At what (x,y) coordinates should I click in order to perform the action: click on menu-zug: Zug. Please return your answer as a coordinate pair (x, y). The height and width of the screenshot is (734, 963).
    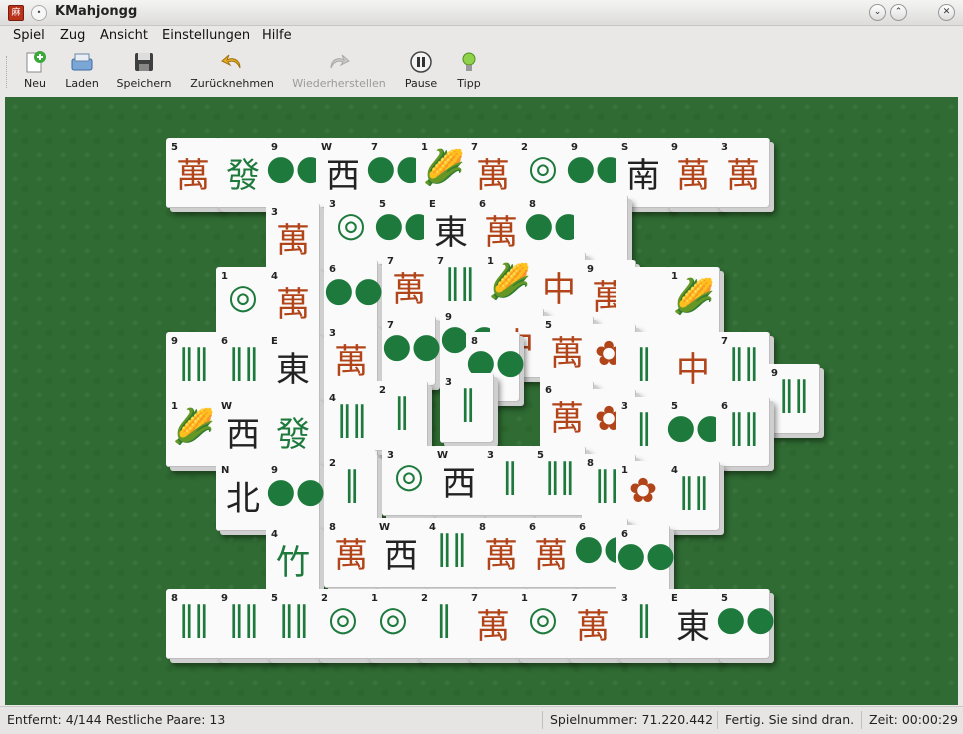
    Looking at the image, I should click on (72, 35).